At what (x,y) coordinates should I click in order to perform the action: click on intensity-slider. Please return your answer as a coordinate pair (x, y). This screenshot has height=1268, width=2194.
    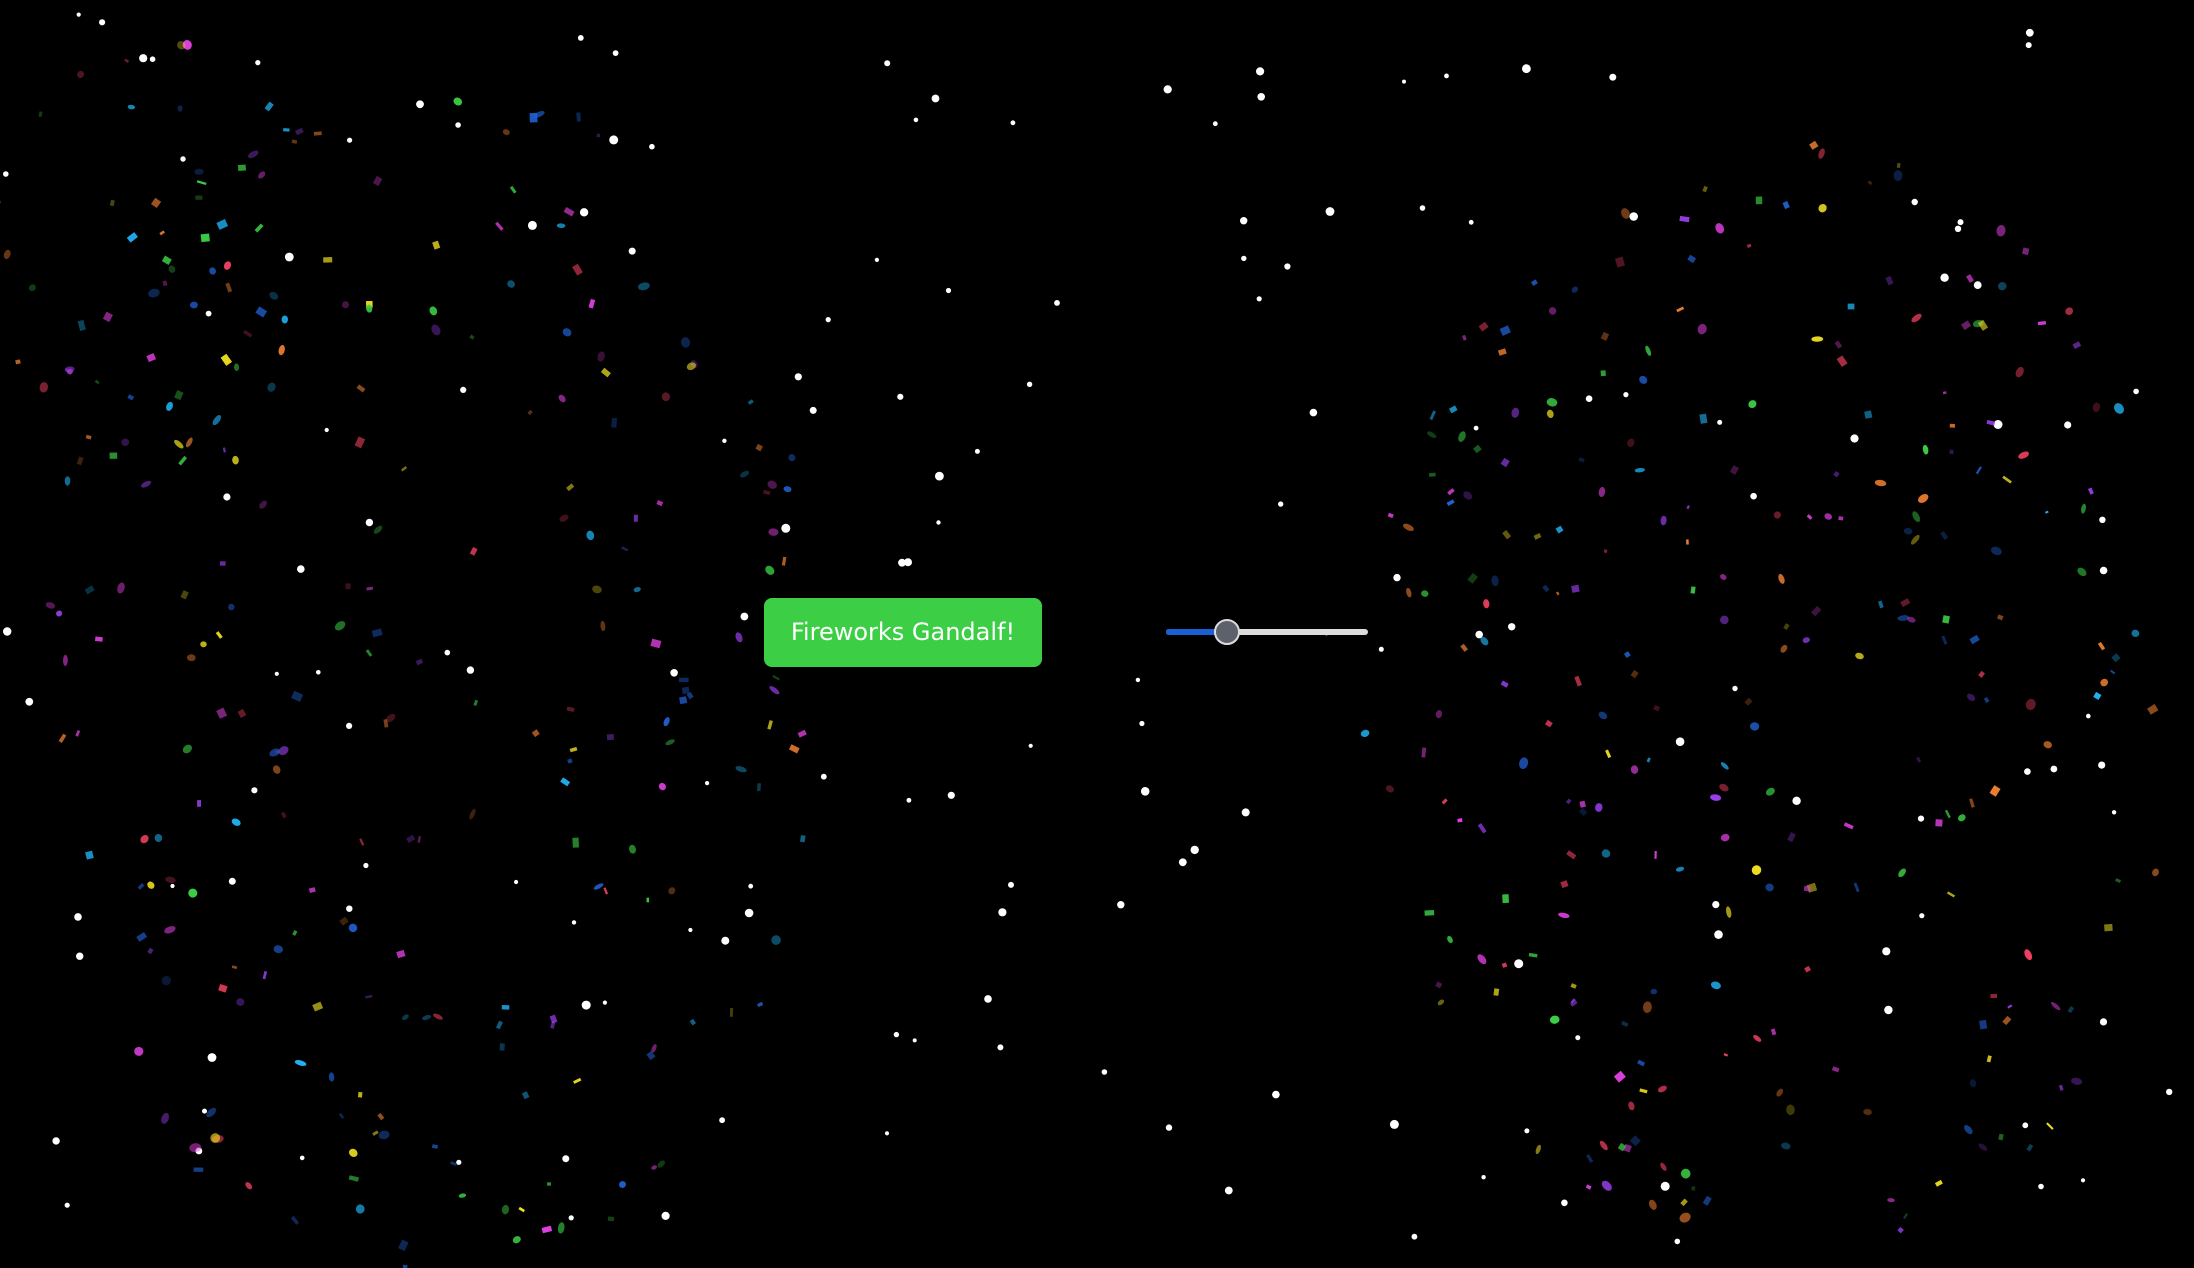
    Looking at the image, I should click on (1267, 632).